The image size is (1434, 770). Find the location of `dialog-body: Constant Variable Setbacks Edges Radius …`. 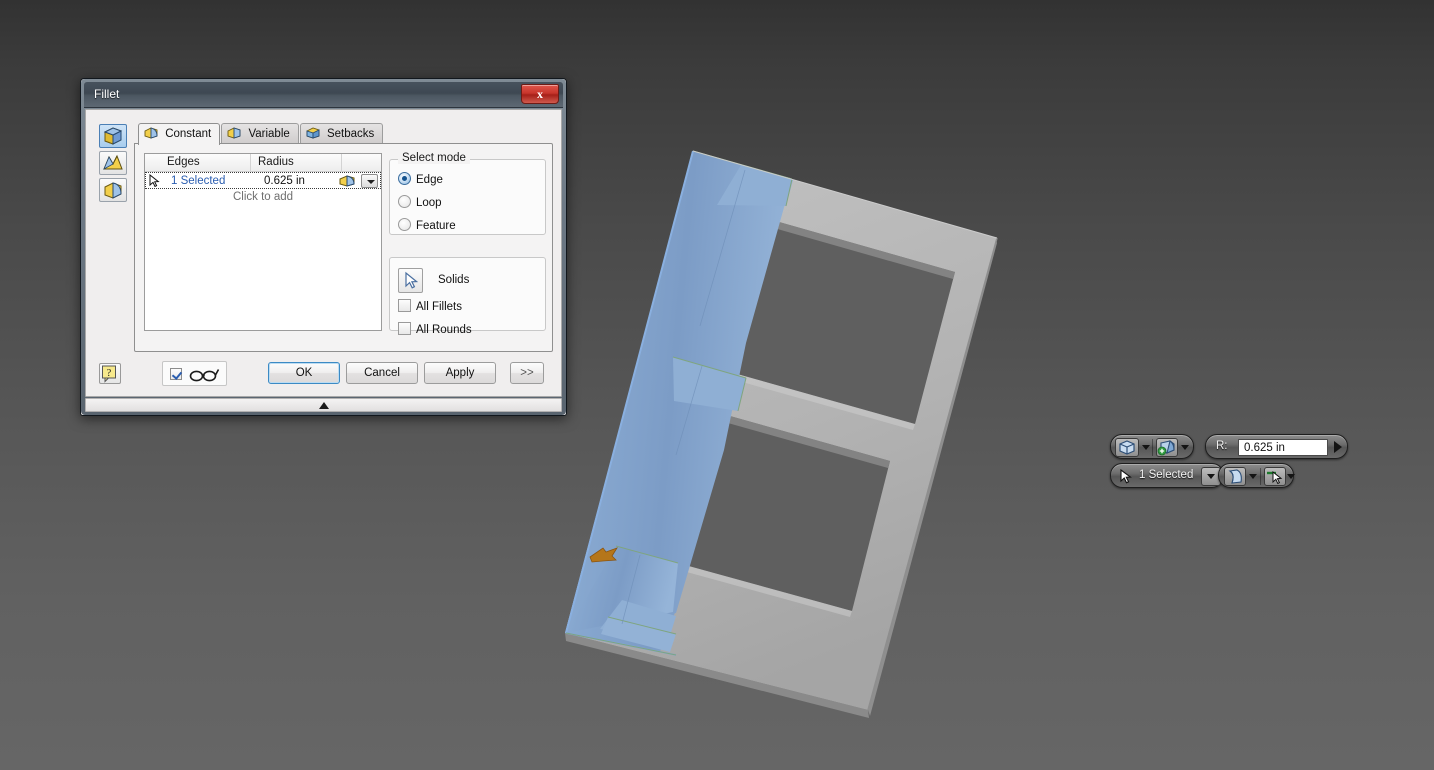

dialog-body: Constant Variable Setbacks Edges Radius … is located at coordinates (323, 253).